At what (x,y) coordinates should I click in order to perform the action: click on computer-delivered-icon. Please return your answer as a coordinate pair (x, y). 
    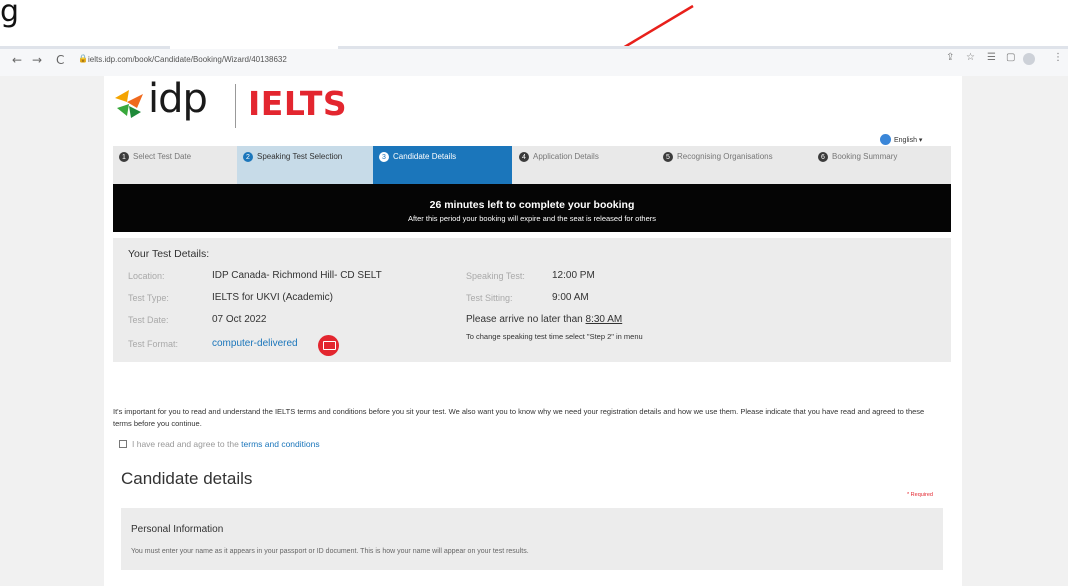
    Looking at the image, I should click on (328, 345).